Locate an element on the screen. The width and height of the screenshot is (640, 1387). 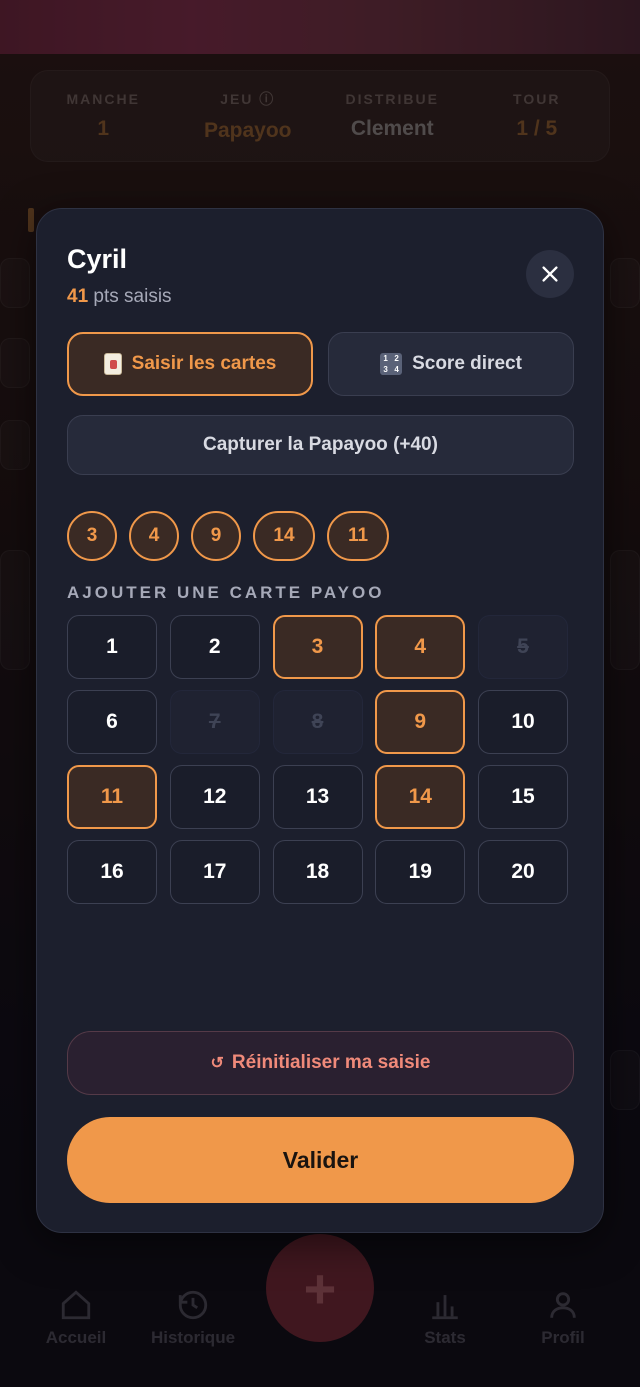
card-button-9: 9 is located at coordinates (420, 722).